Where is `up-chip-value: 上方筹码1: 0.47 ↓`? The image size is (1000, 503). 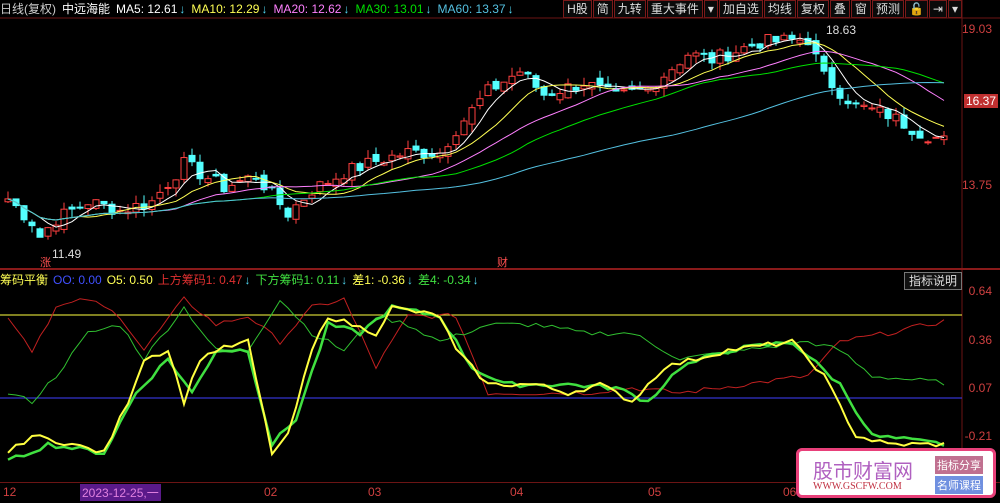 up-chip-value: 上方筹码1: 0.47 ↓ is located at coordinates (204, 280).